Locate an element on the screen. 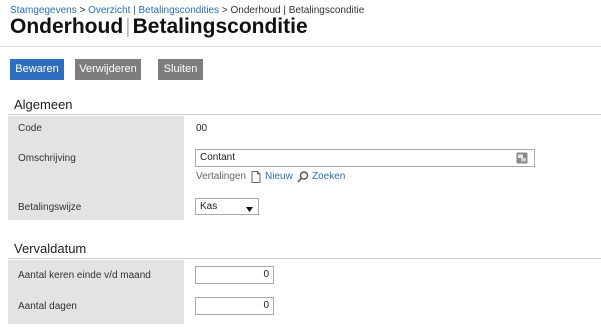  header-divider is located at coordinates (300, 46).